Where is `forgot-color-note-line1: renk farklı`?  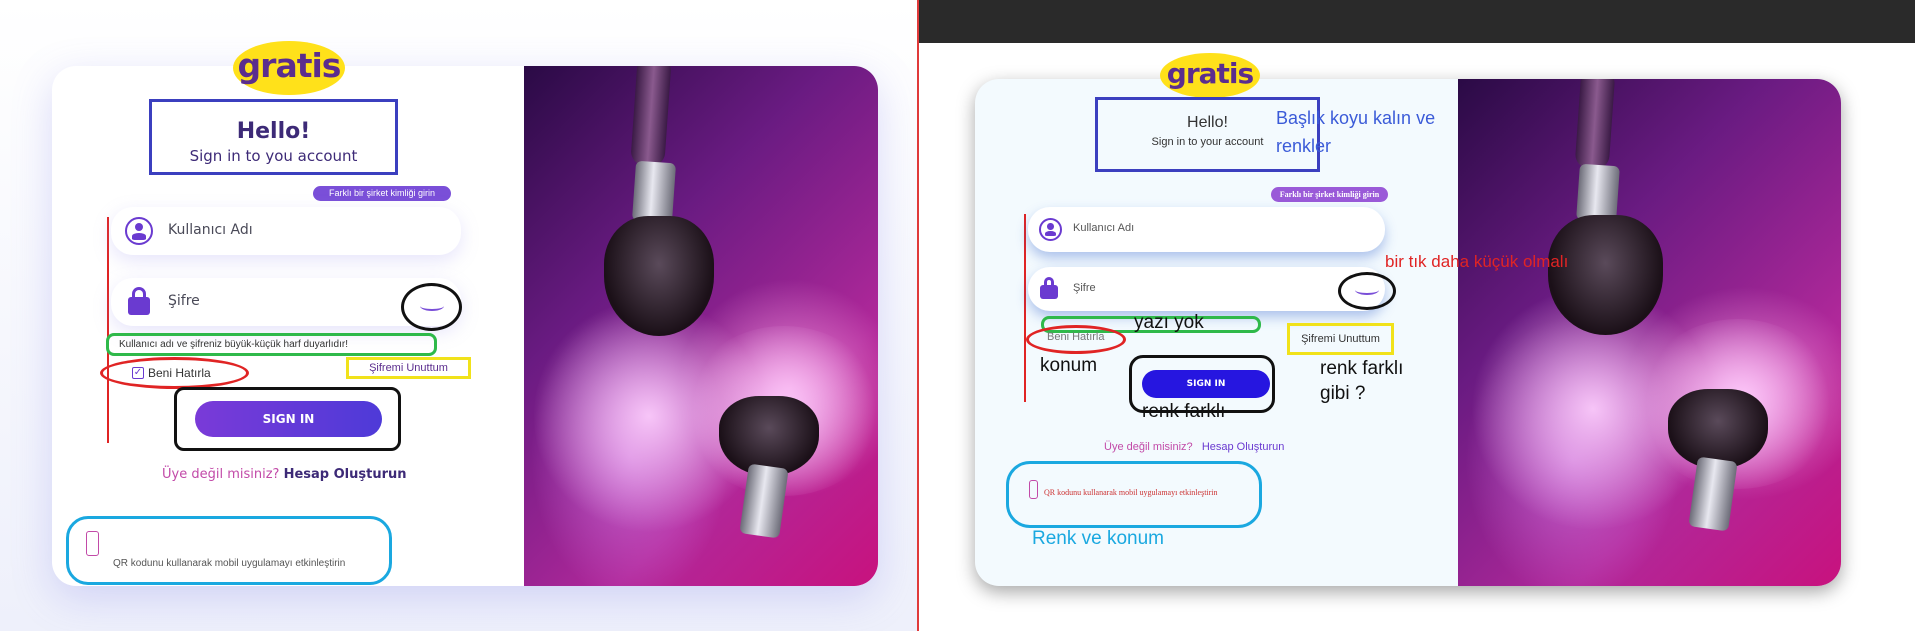 forgot-color-note-line1: renk farklı is located at coordinates (1362, 368).